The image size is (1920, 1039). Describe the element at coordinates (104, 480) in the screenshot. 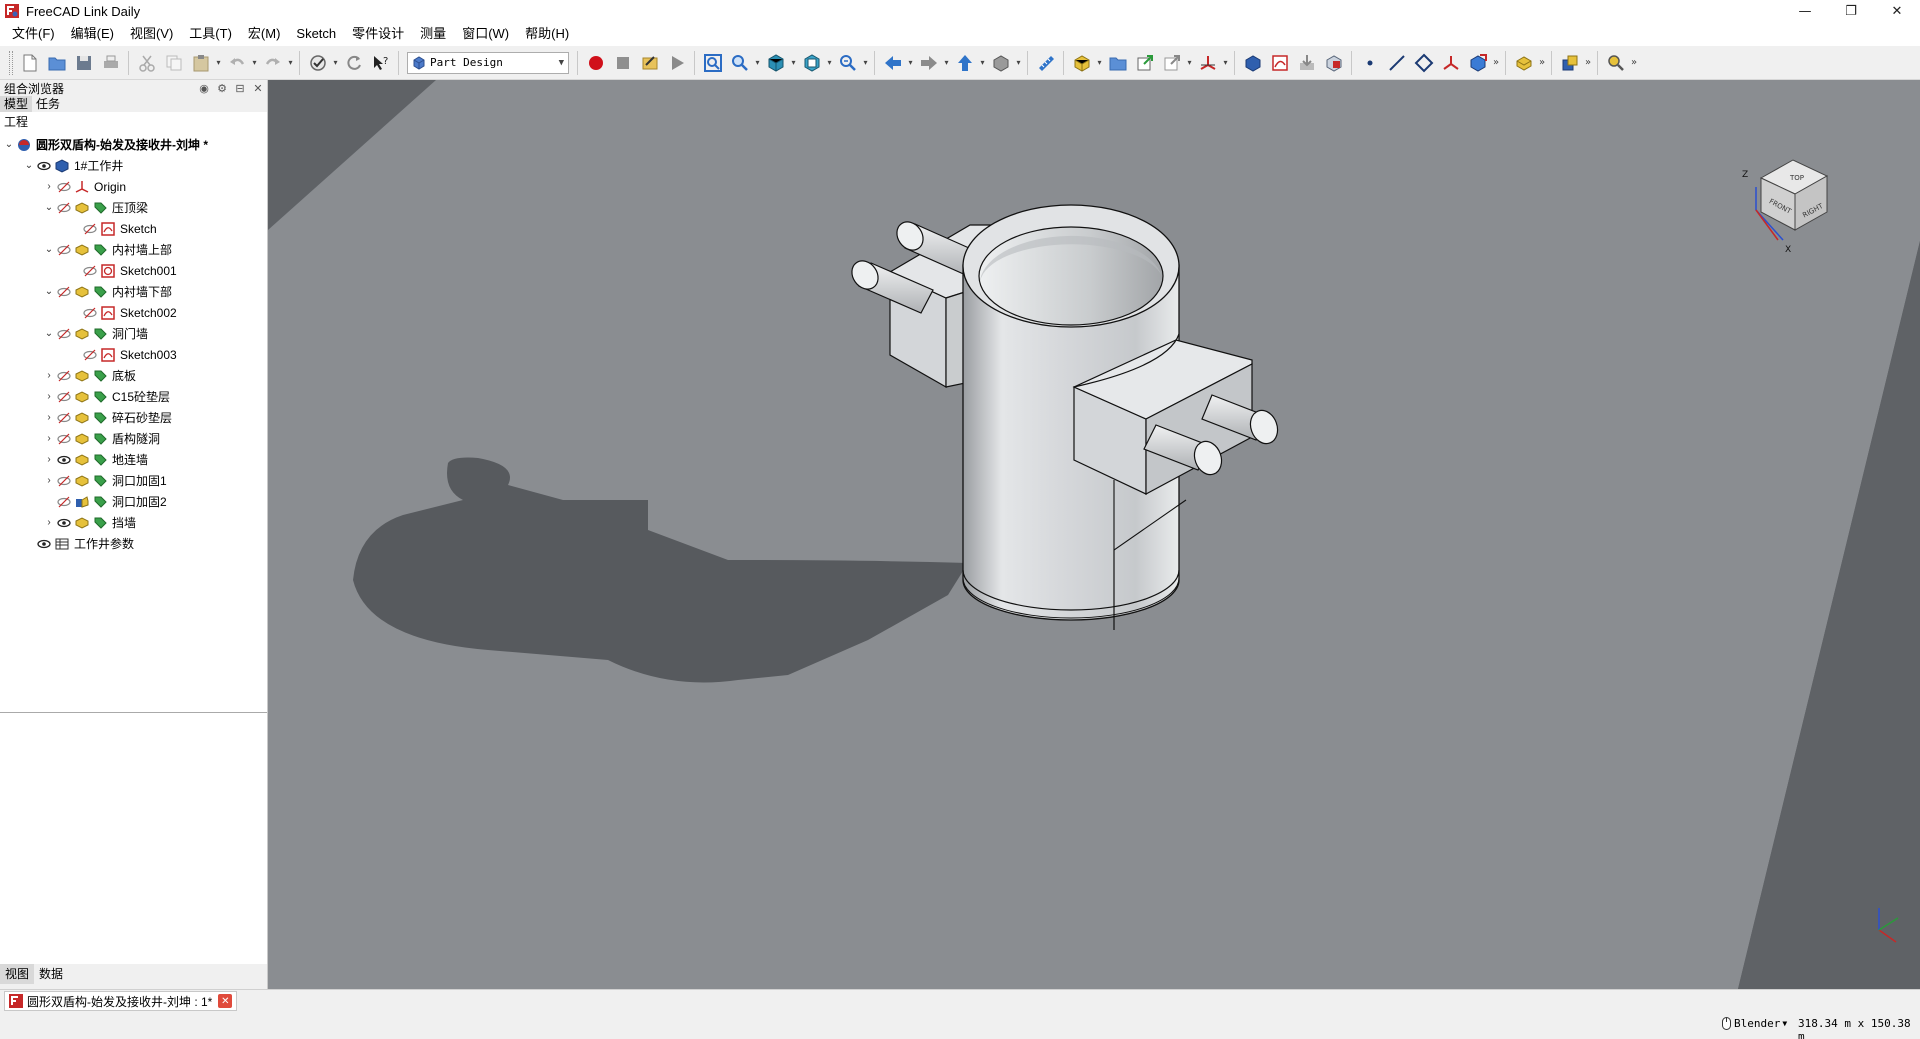

I see `tree-item-feature: › 洞口加固1` at that location.